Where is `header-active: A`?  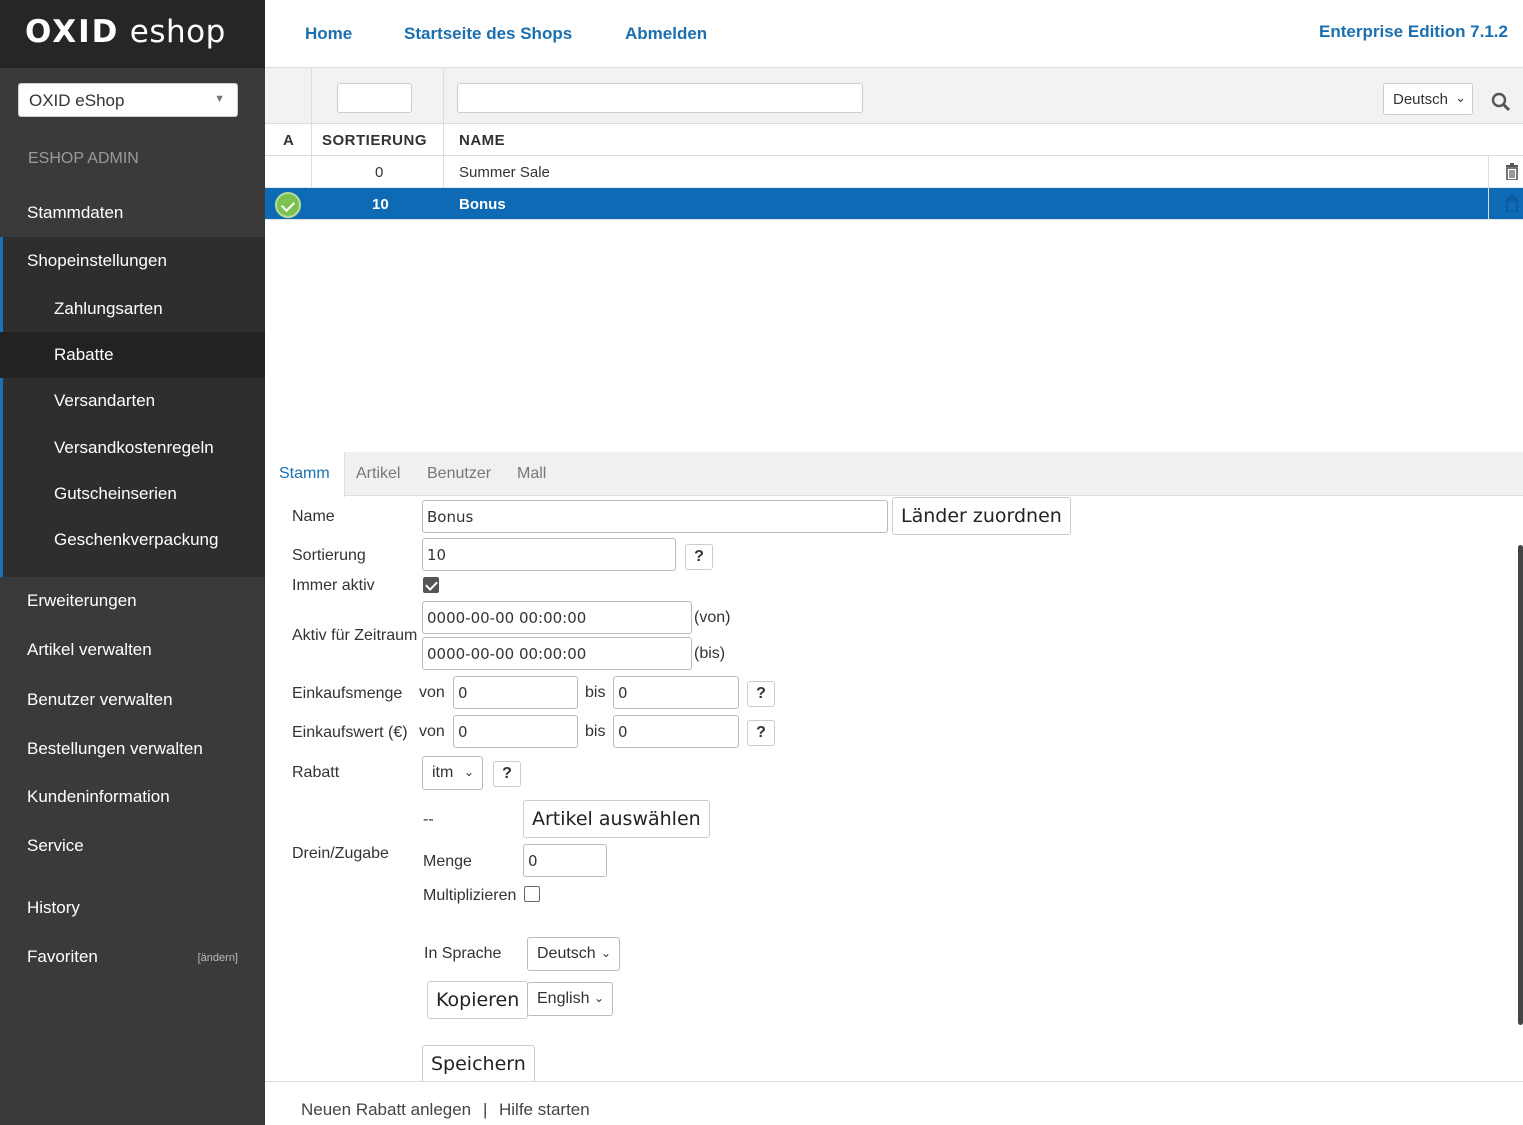
header-active: A is located at coordinates (288, 140).